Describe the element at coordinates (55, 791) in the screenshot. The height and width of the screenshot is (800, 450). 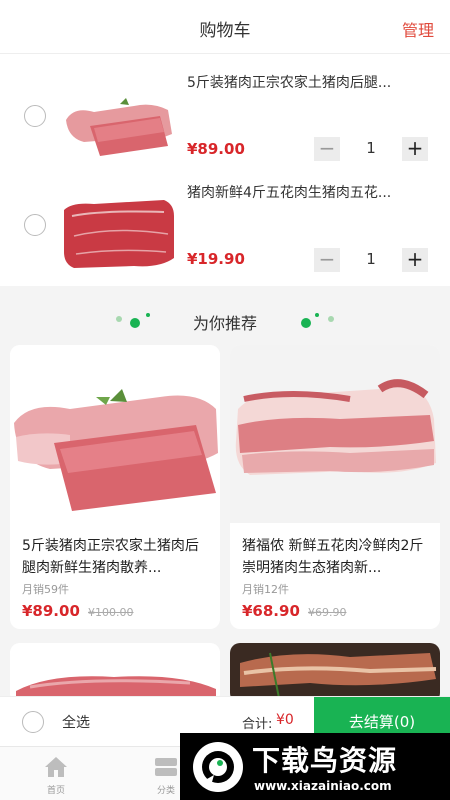
I see `tab-label: 首页` at that location.